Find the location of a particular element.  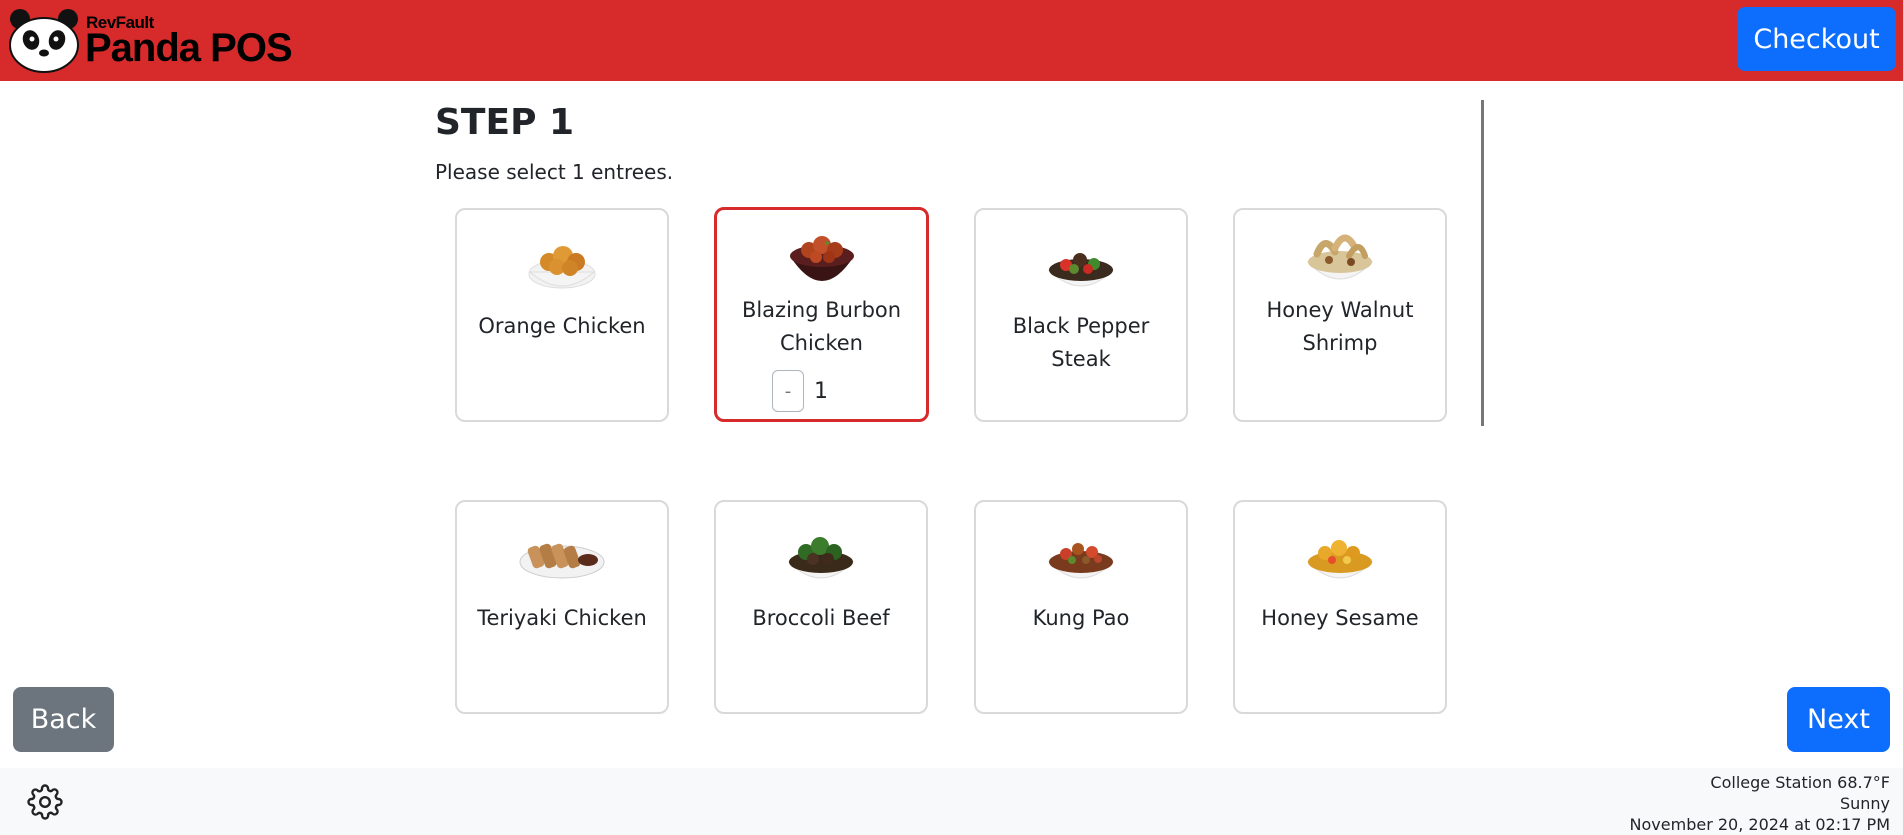

entree-name: Honey Walnut Shrimp is located at coordinates (1340, 326).